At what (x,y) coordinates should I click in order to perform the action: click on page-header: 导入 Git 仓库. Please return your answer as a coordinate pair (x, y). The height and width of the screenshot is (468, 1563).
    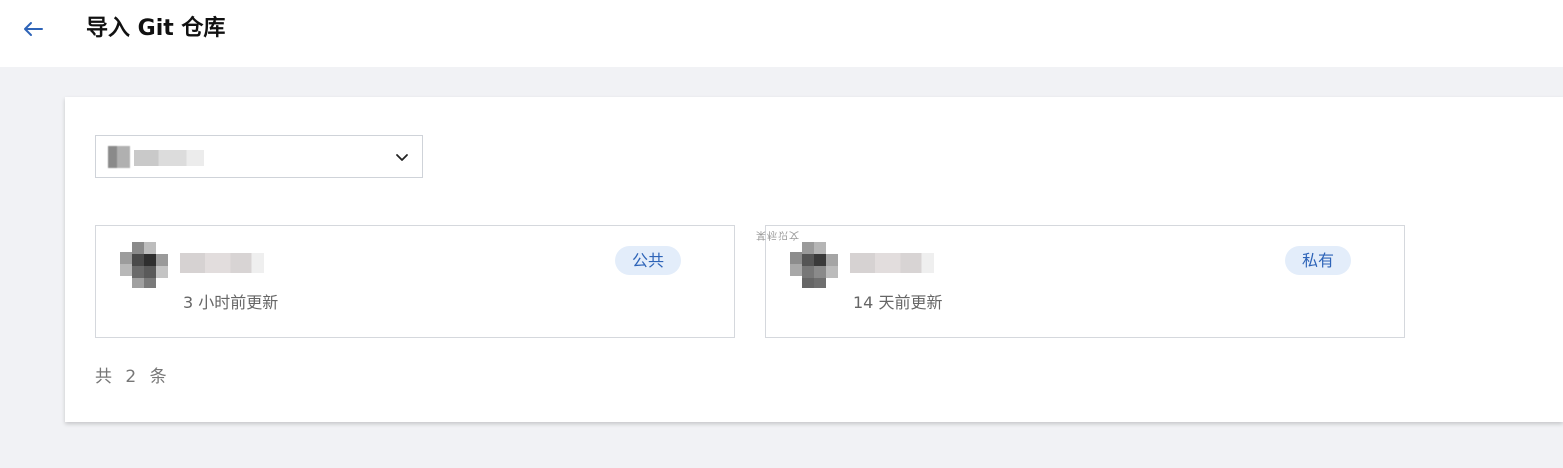
    Looking at the image, I should click on (781, 33).